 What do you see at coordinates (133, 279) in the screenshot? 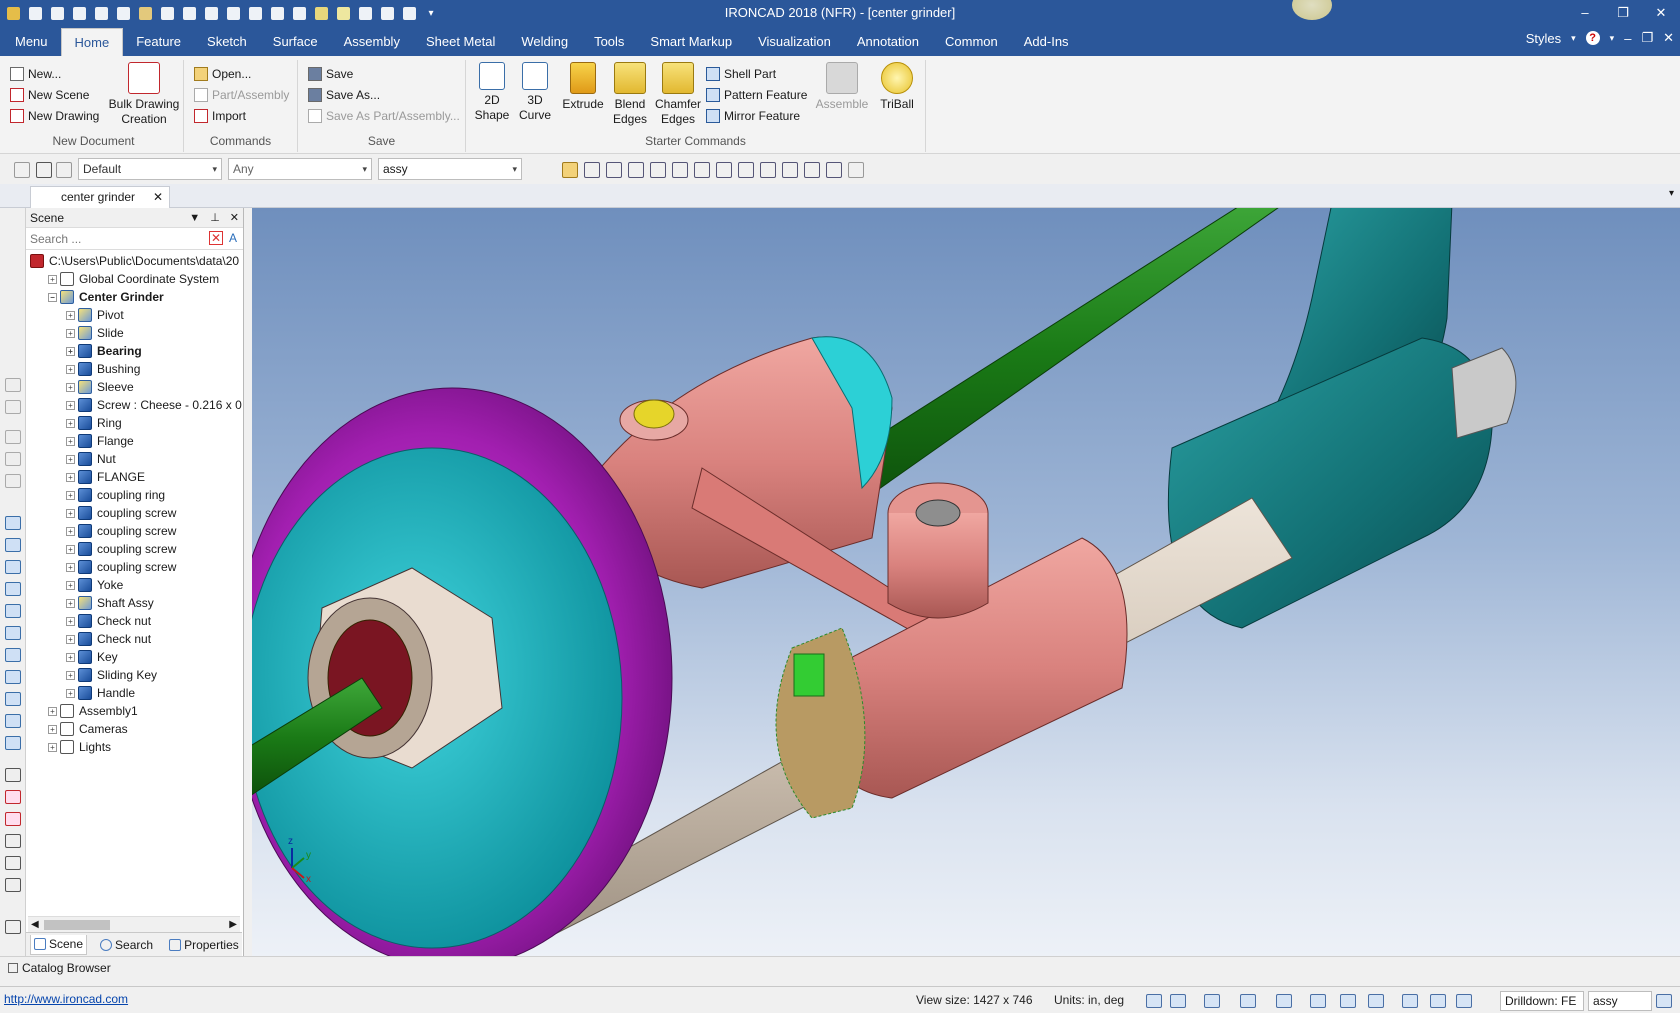
I see `tree-node: + Global Coordinate System` at bounding box center [133, 279].